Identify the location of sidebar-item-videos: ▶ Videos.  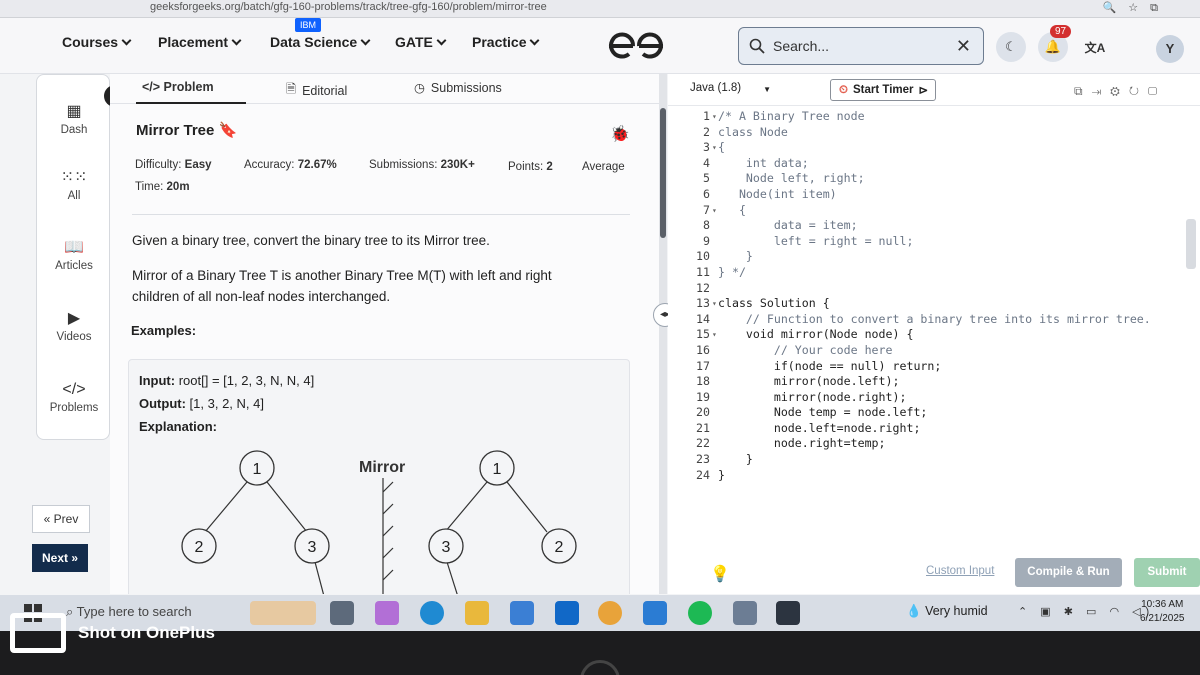
(74, 325).